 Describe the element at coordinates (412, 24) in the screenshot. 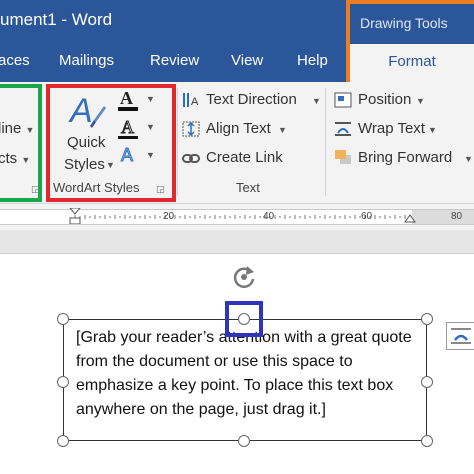

I see `drawing-tools-header: Drawing Tools` at that location.